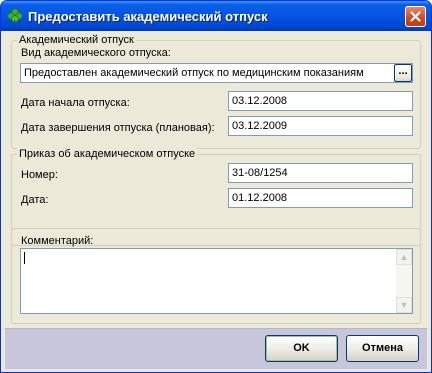 Image resolution: width=432 pixels, height=373 pixels. Describe the element at coordinates (96, 53) in the screenshot. I see `leave-type-label: Вид академического отпуска:` at that location.